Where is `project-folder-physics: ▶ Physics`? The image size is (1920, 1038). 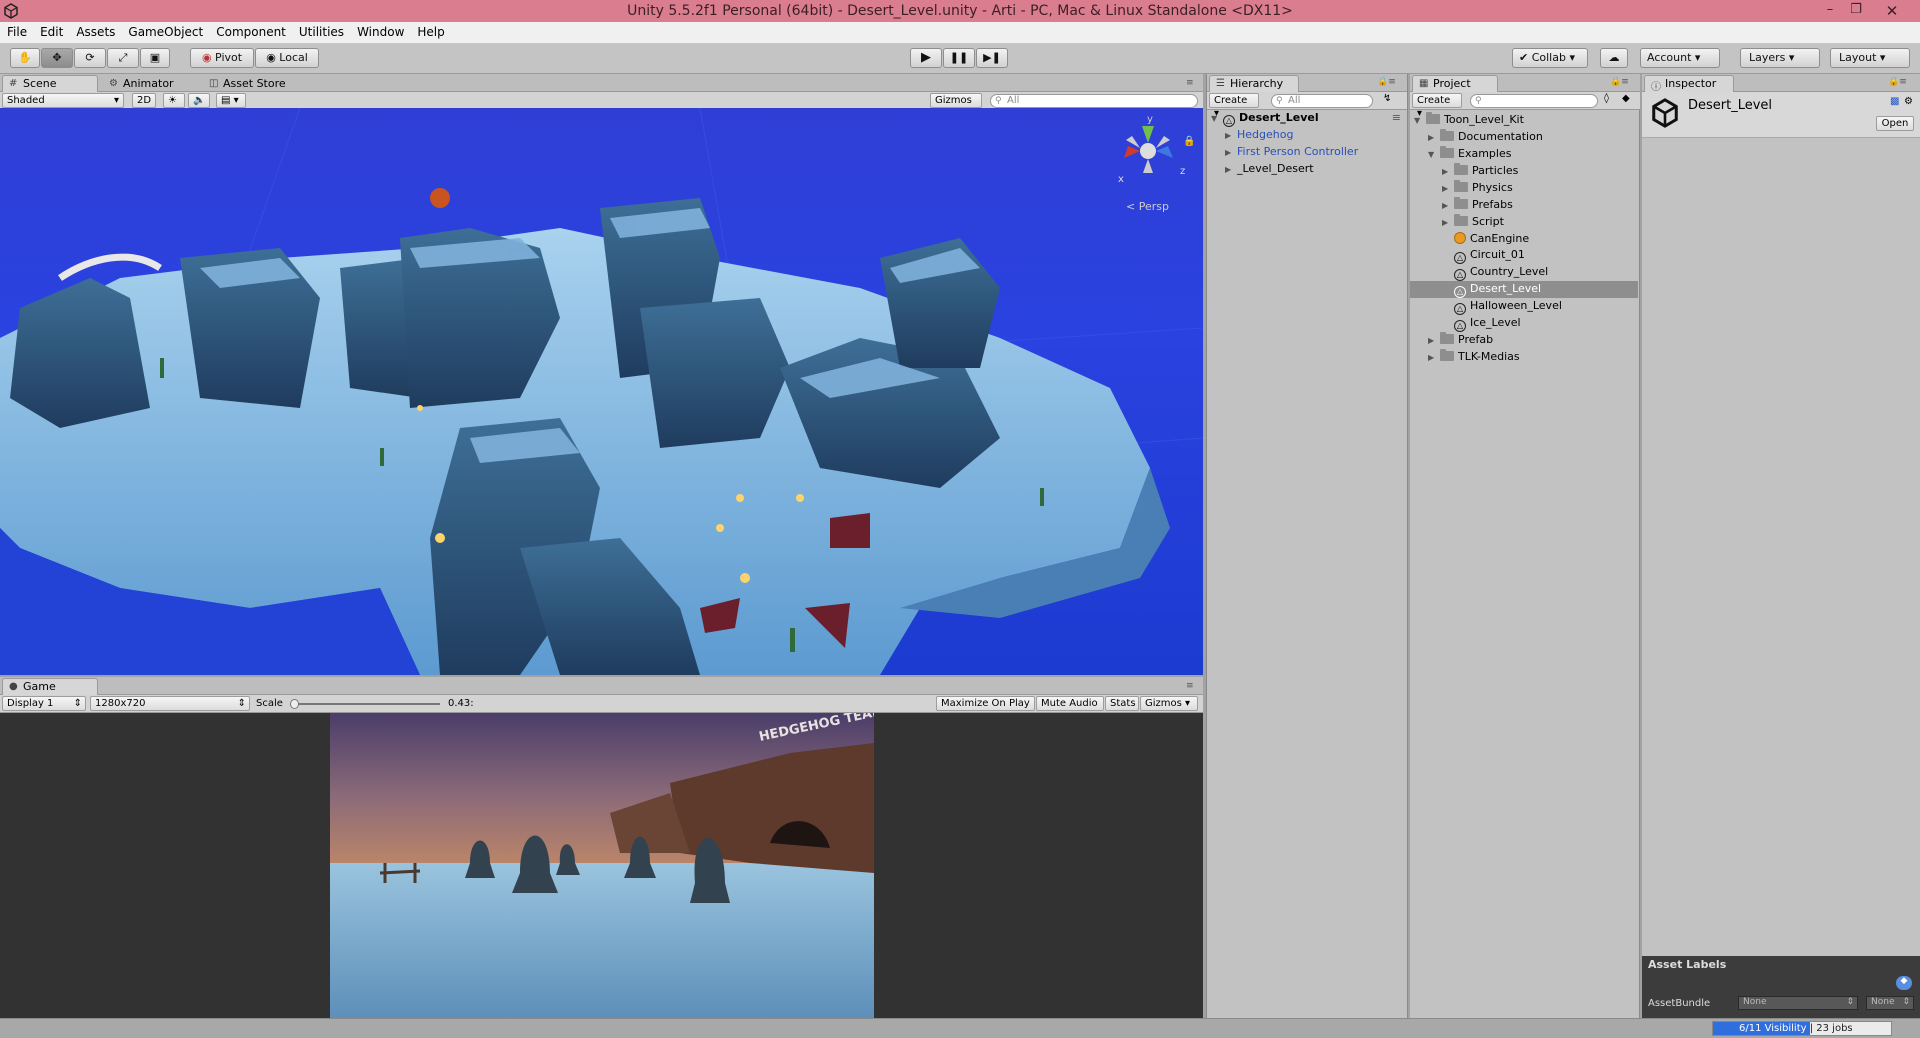 project-folder-physics: ▶ Physics is located at coordinates (1524, 188).